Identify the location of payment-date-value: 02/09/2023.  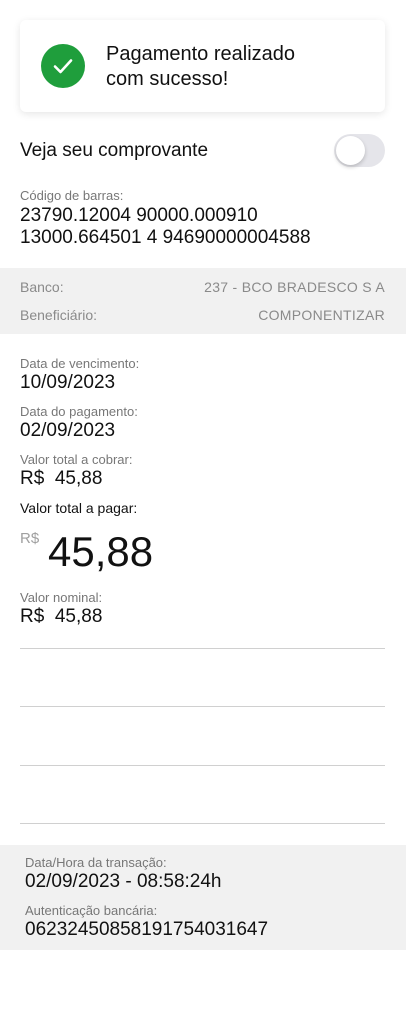
(68, 430).